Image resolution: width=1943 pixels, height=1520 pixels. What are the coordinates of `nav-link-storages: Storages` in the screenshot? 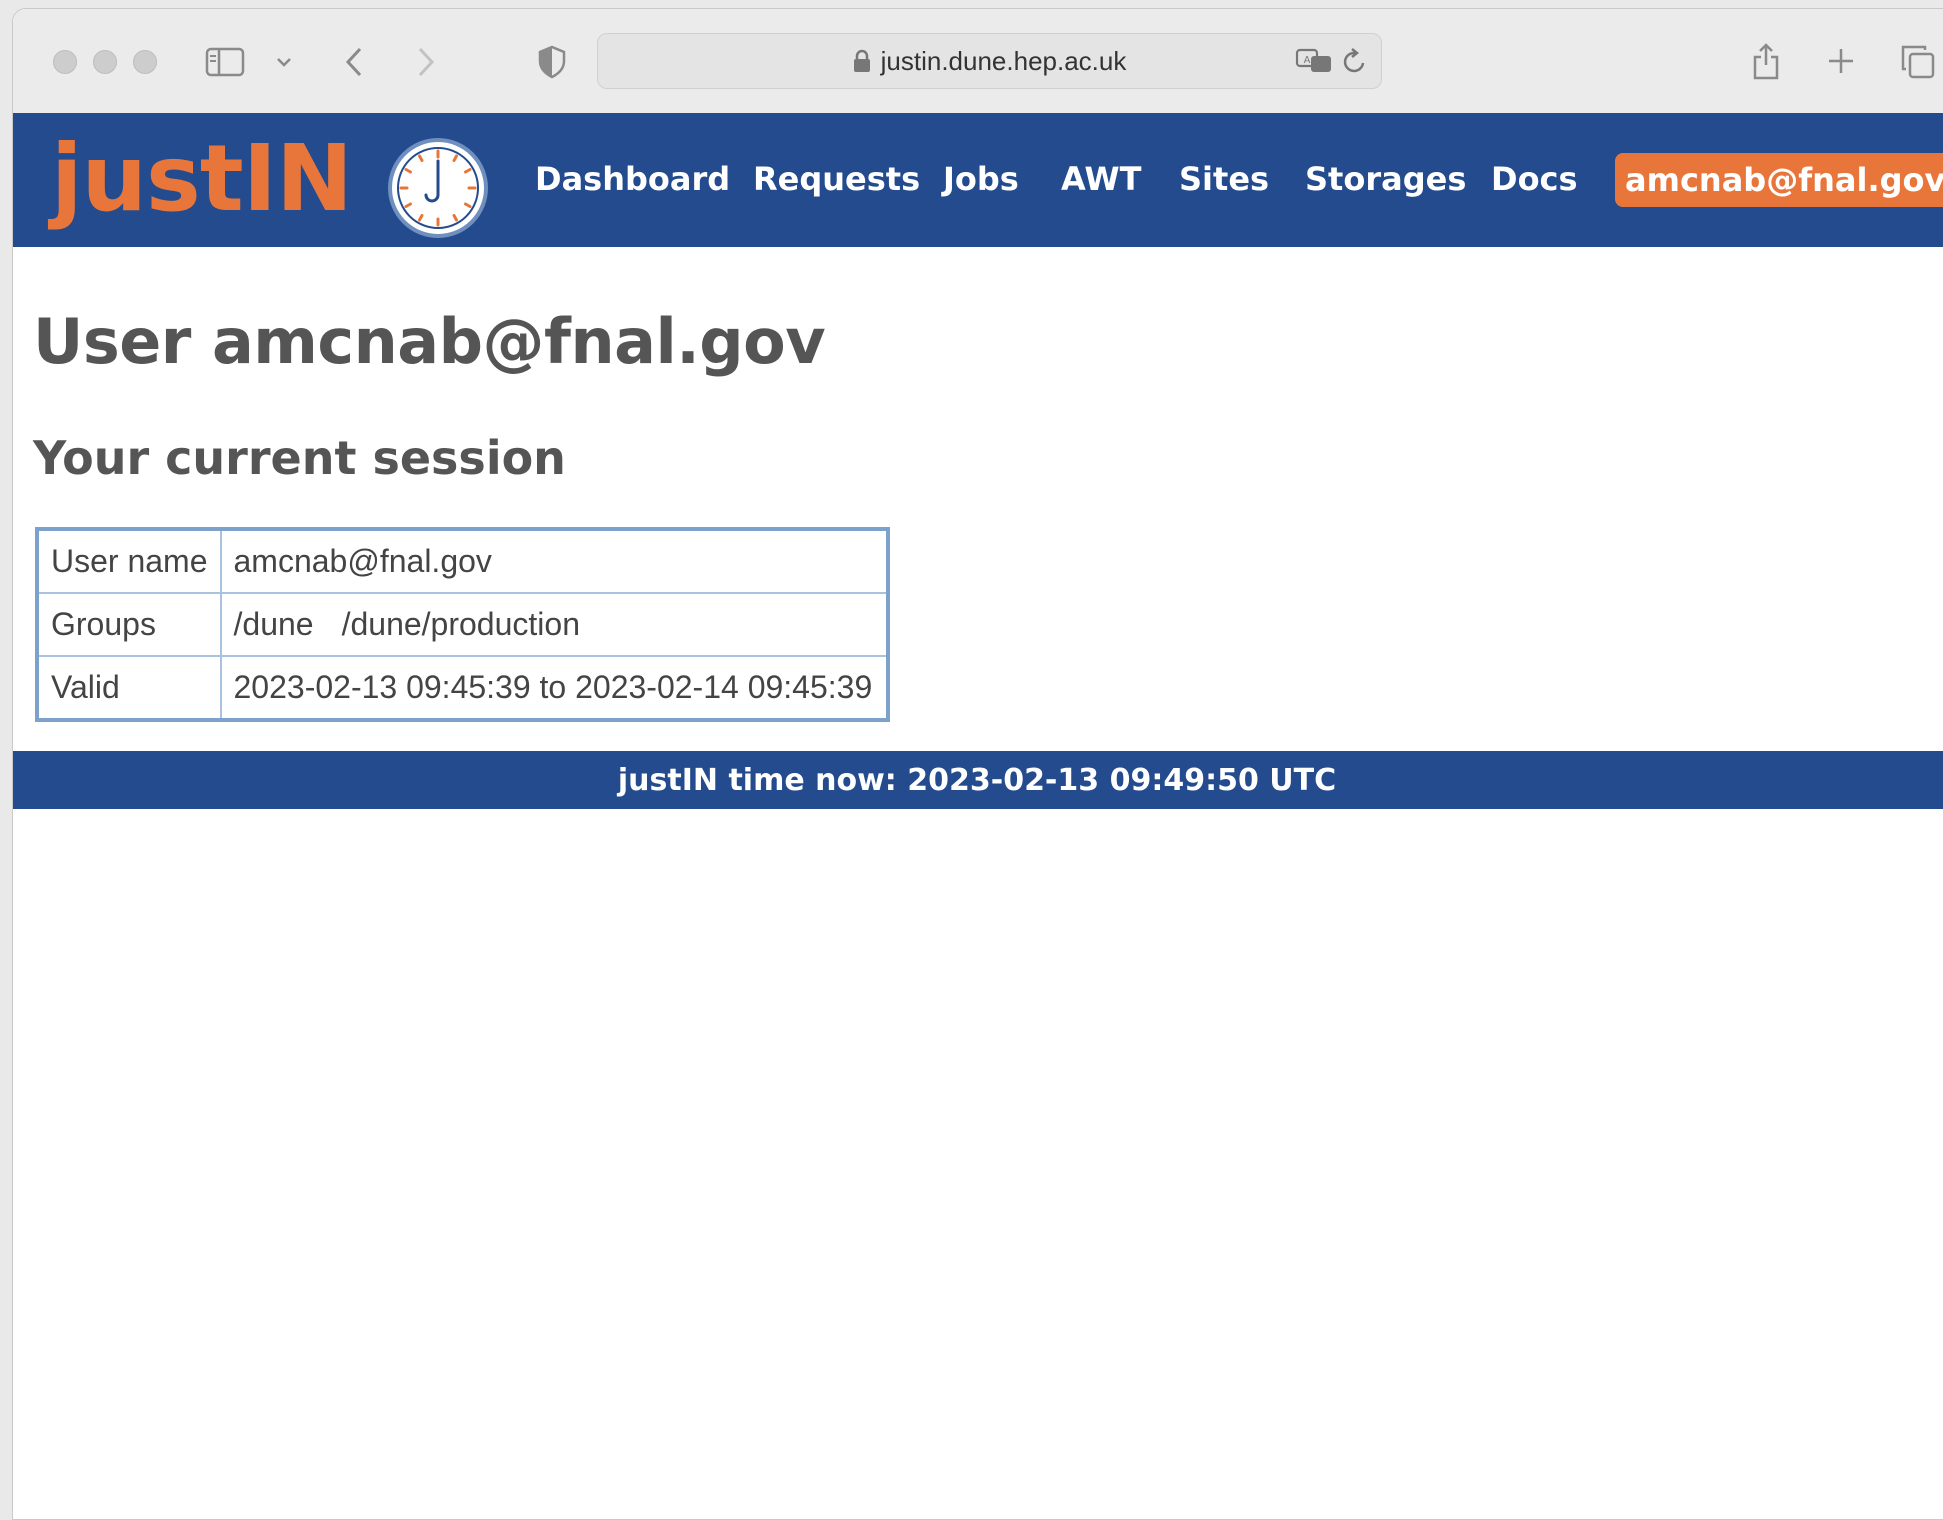 It's located at (1385, 179).